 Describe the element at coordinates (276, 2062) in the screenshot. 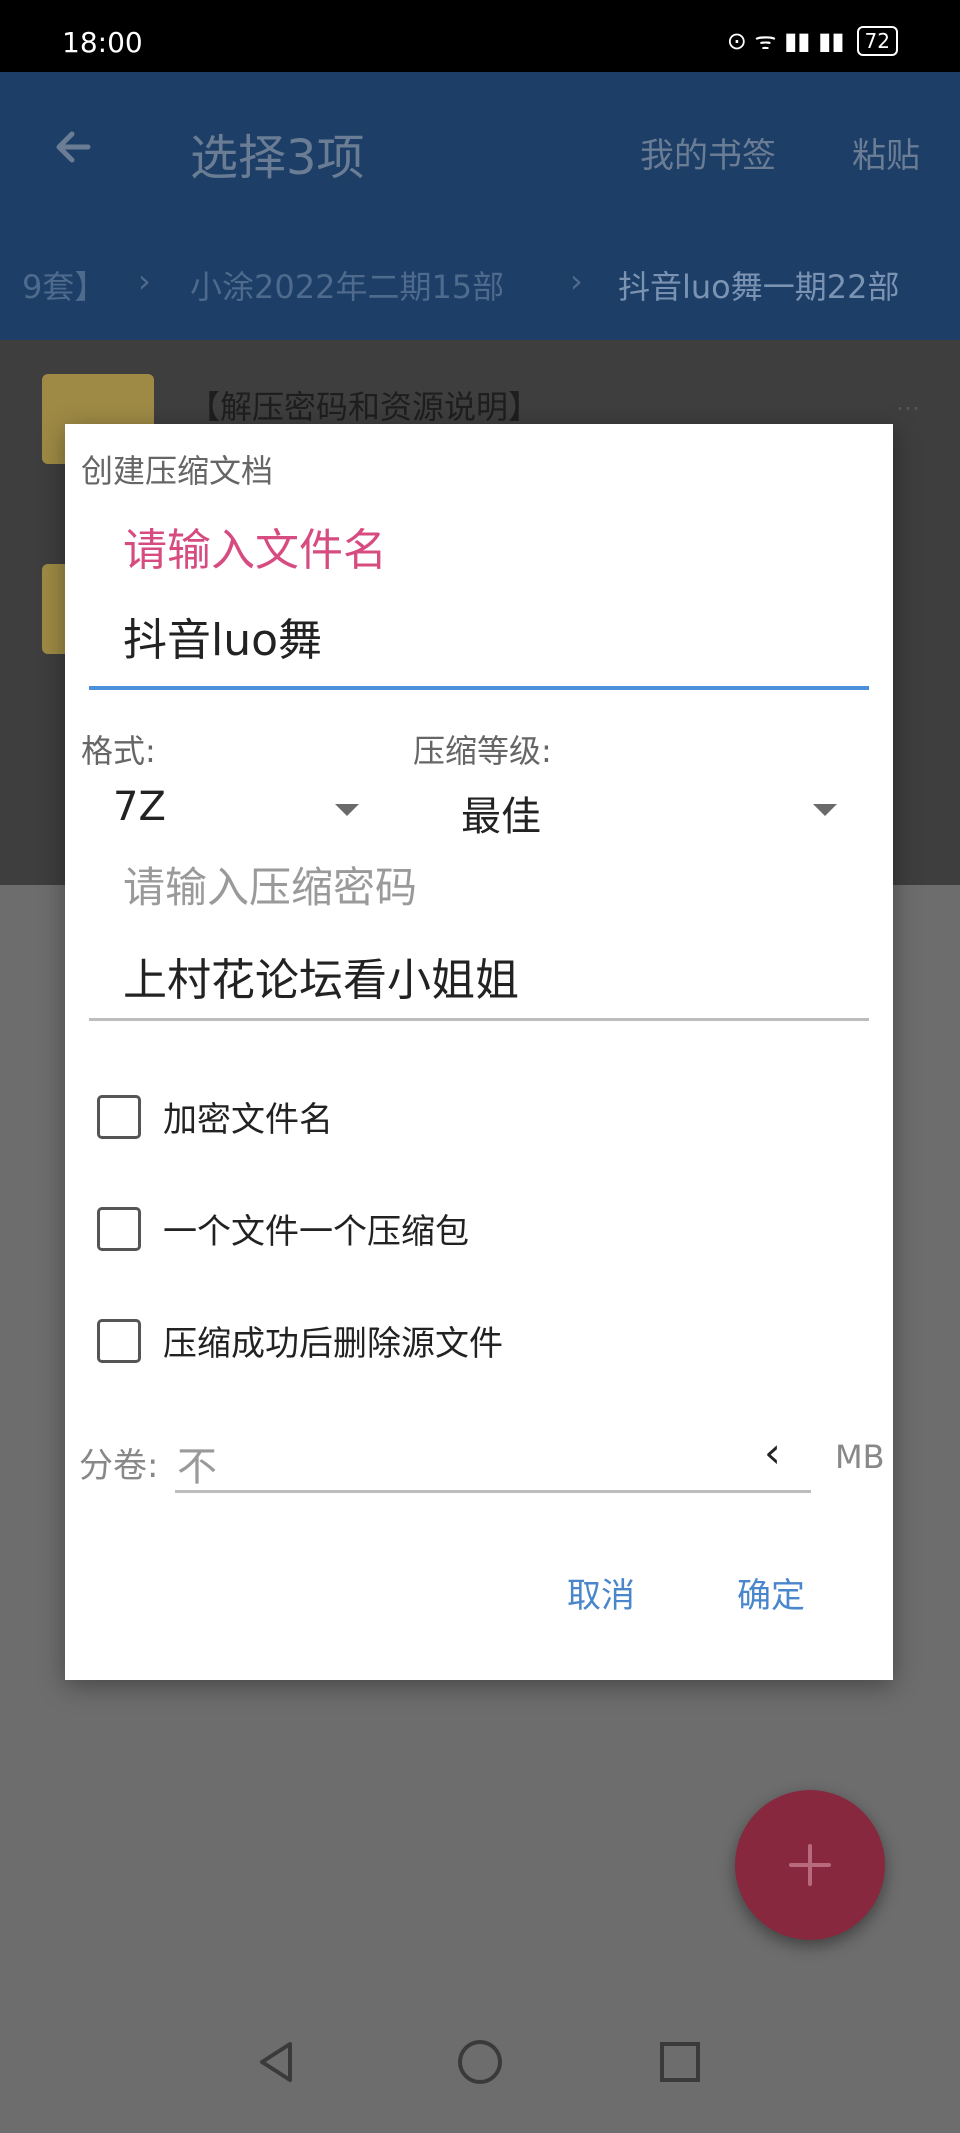

I see `back-triangle-icon` at that location.